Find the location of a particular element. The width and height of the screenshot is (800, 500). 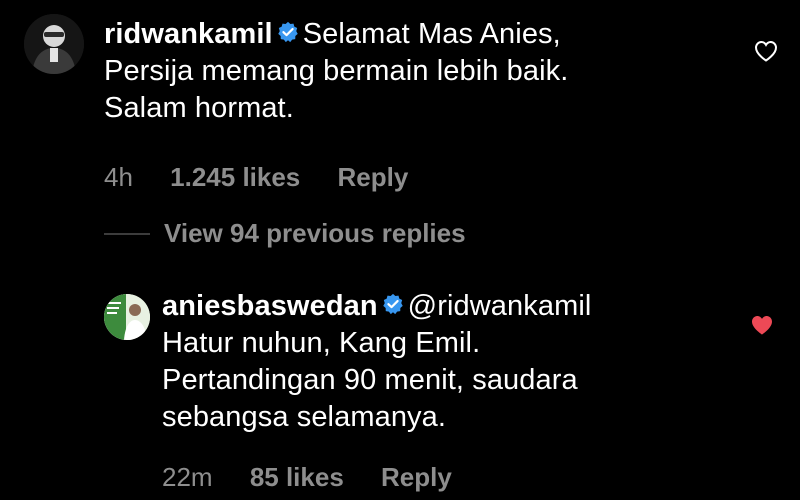

username: aniesbaswedan is located at coordinates (270, 306).